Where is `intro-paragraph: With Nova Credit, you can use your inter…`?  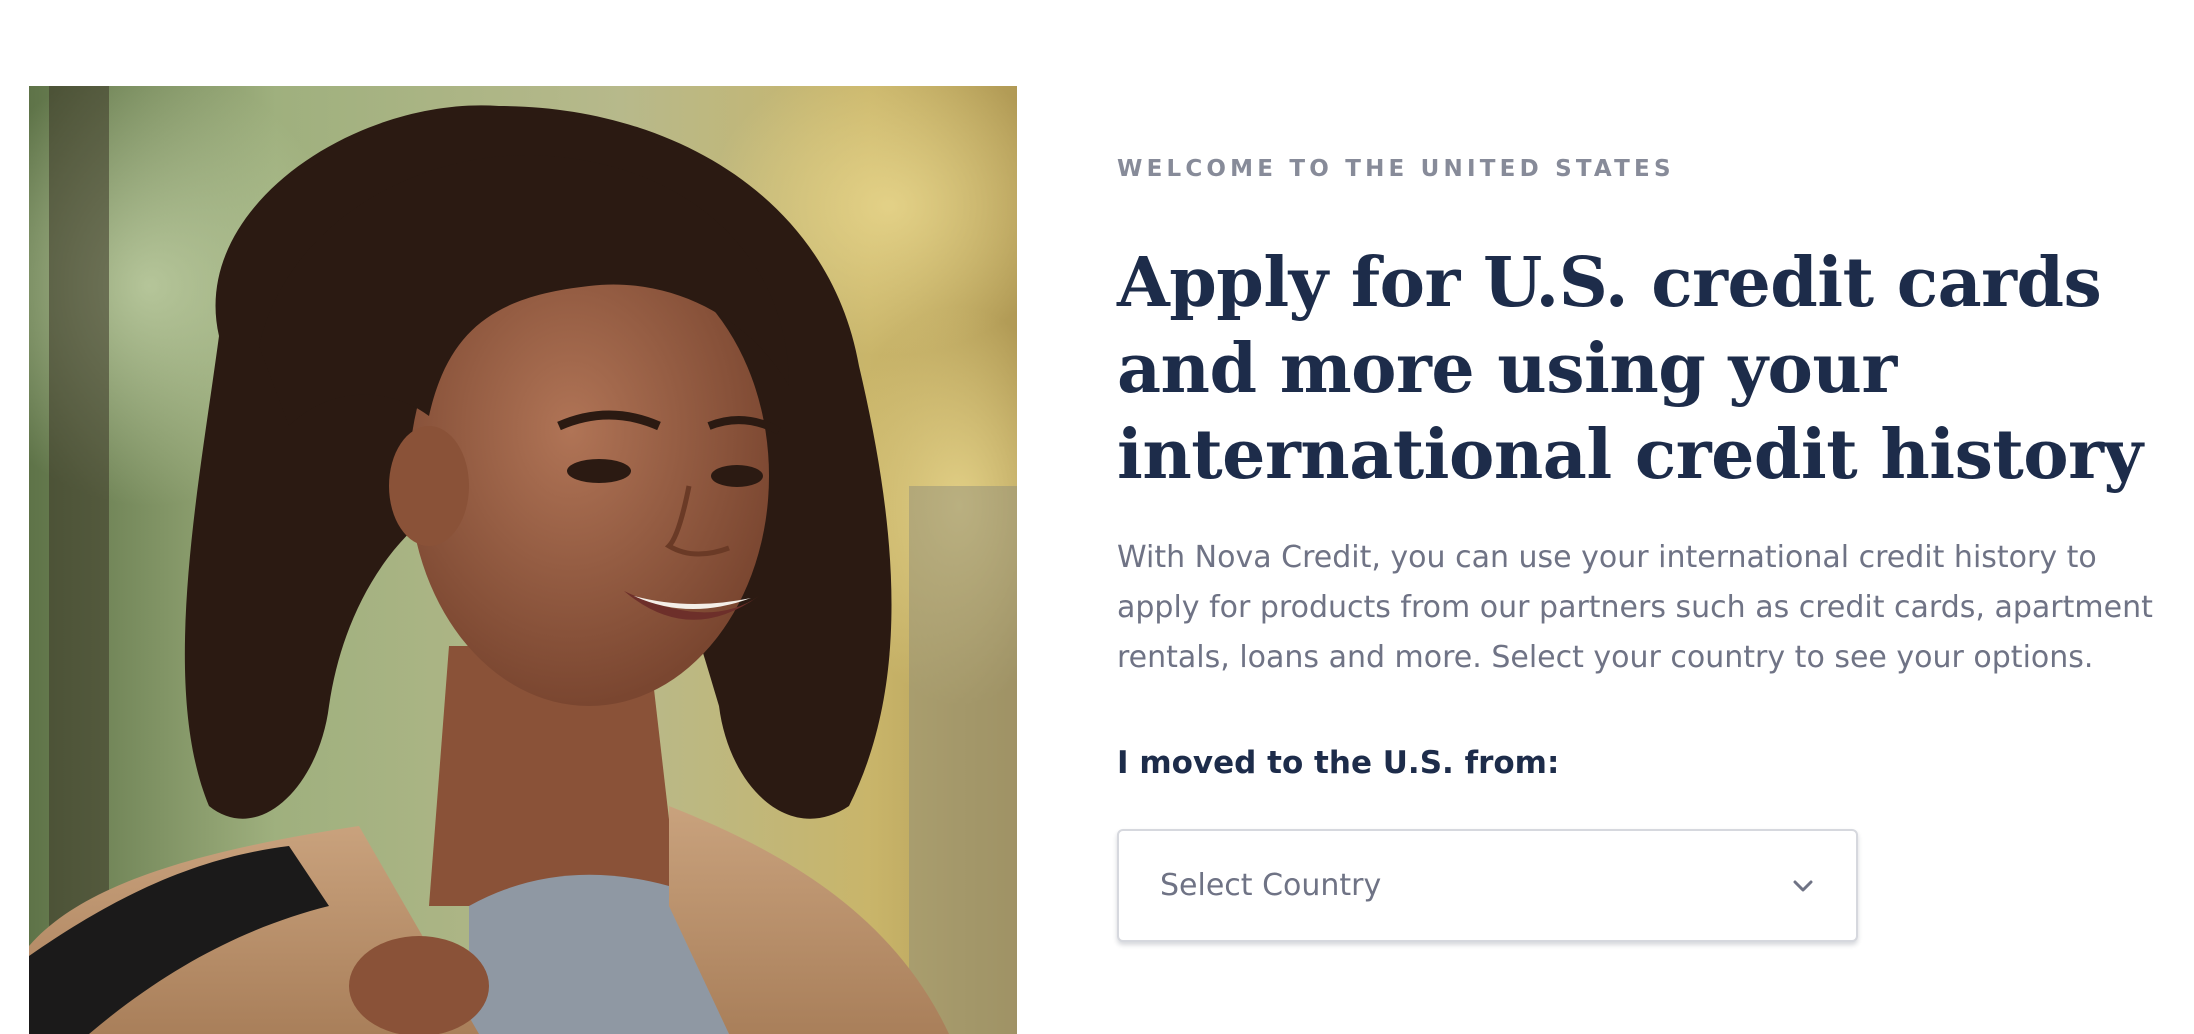 intro-paragraph: With Nova Credit, you can use your inter… is located at coordinates (1635, 607).